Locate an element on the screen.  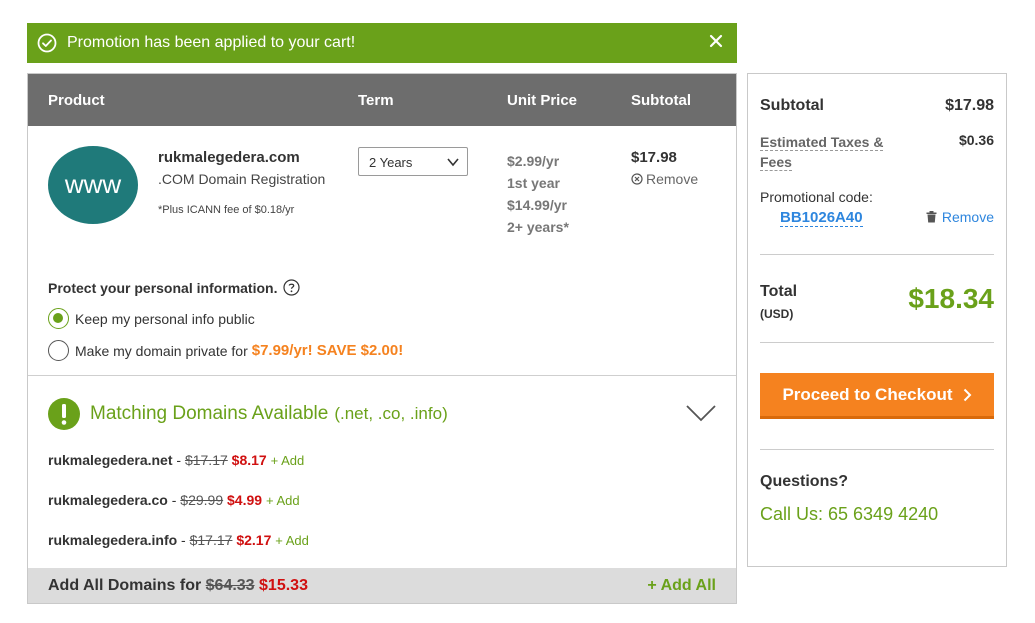
total-value: $18.34 is located at coordinates (951, 298).